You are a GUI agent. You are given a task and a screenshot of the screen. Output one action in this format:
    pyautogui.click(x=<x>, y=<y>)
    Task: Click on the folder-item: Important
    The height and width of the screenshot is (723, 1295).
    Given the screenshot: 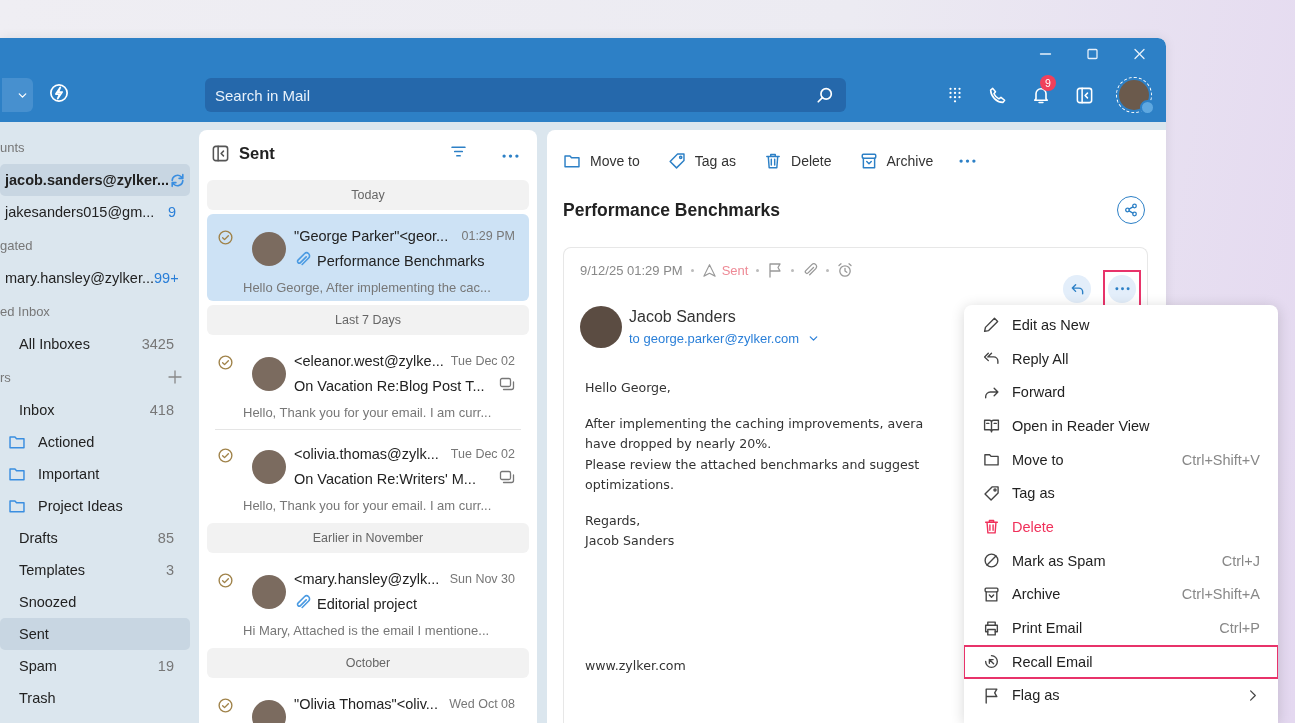 What is the action you would take?
    pyautogui.click(x=95, y=474)
    